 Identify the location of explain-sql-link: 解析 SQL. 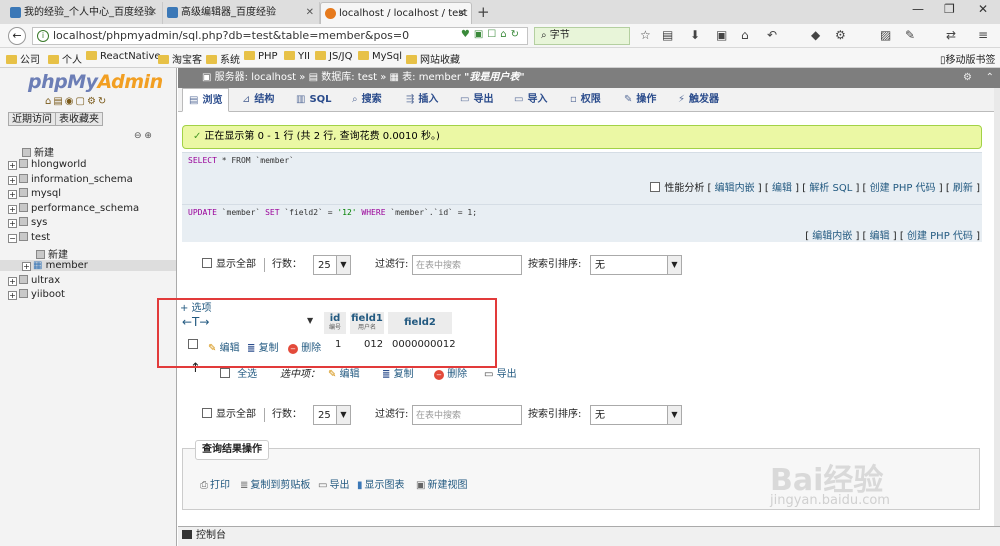
(830, 188).